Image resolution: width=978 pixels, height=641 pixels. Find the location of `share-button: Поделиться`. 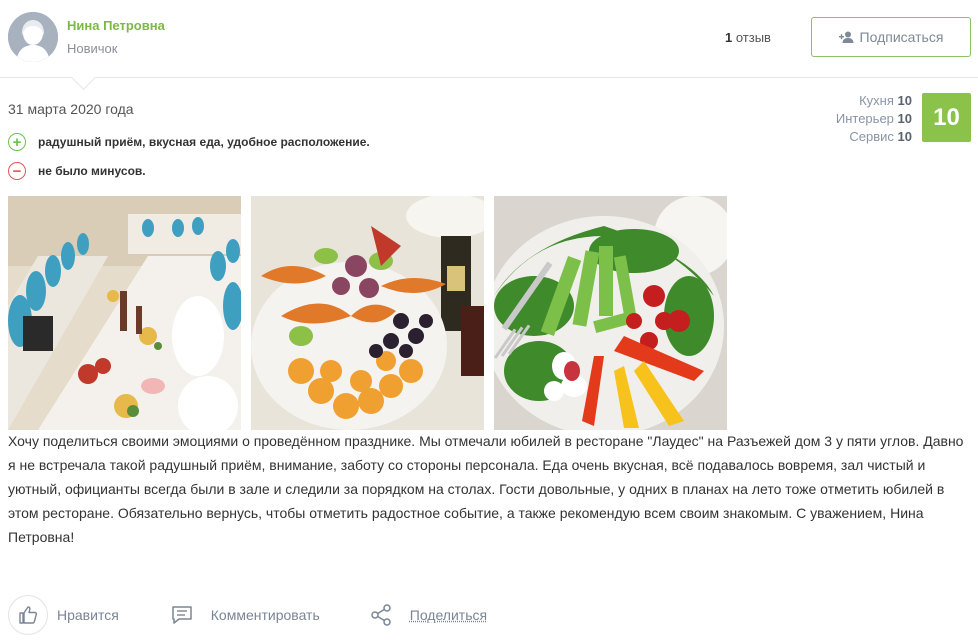

share-button: Поделиться is located at coordinates (428, 615).